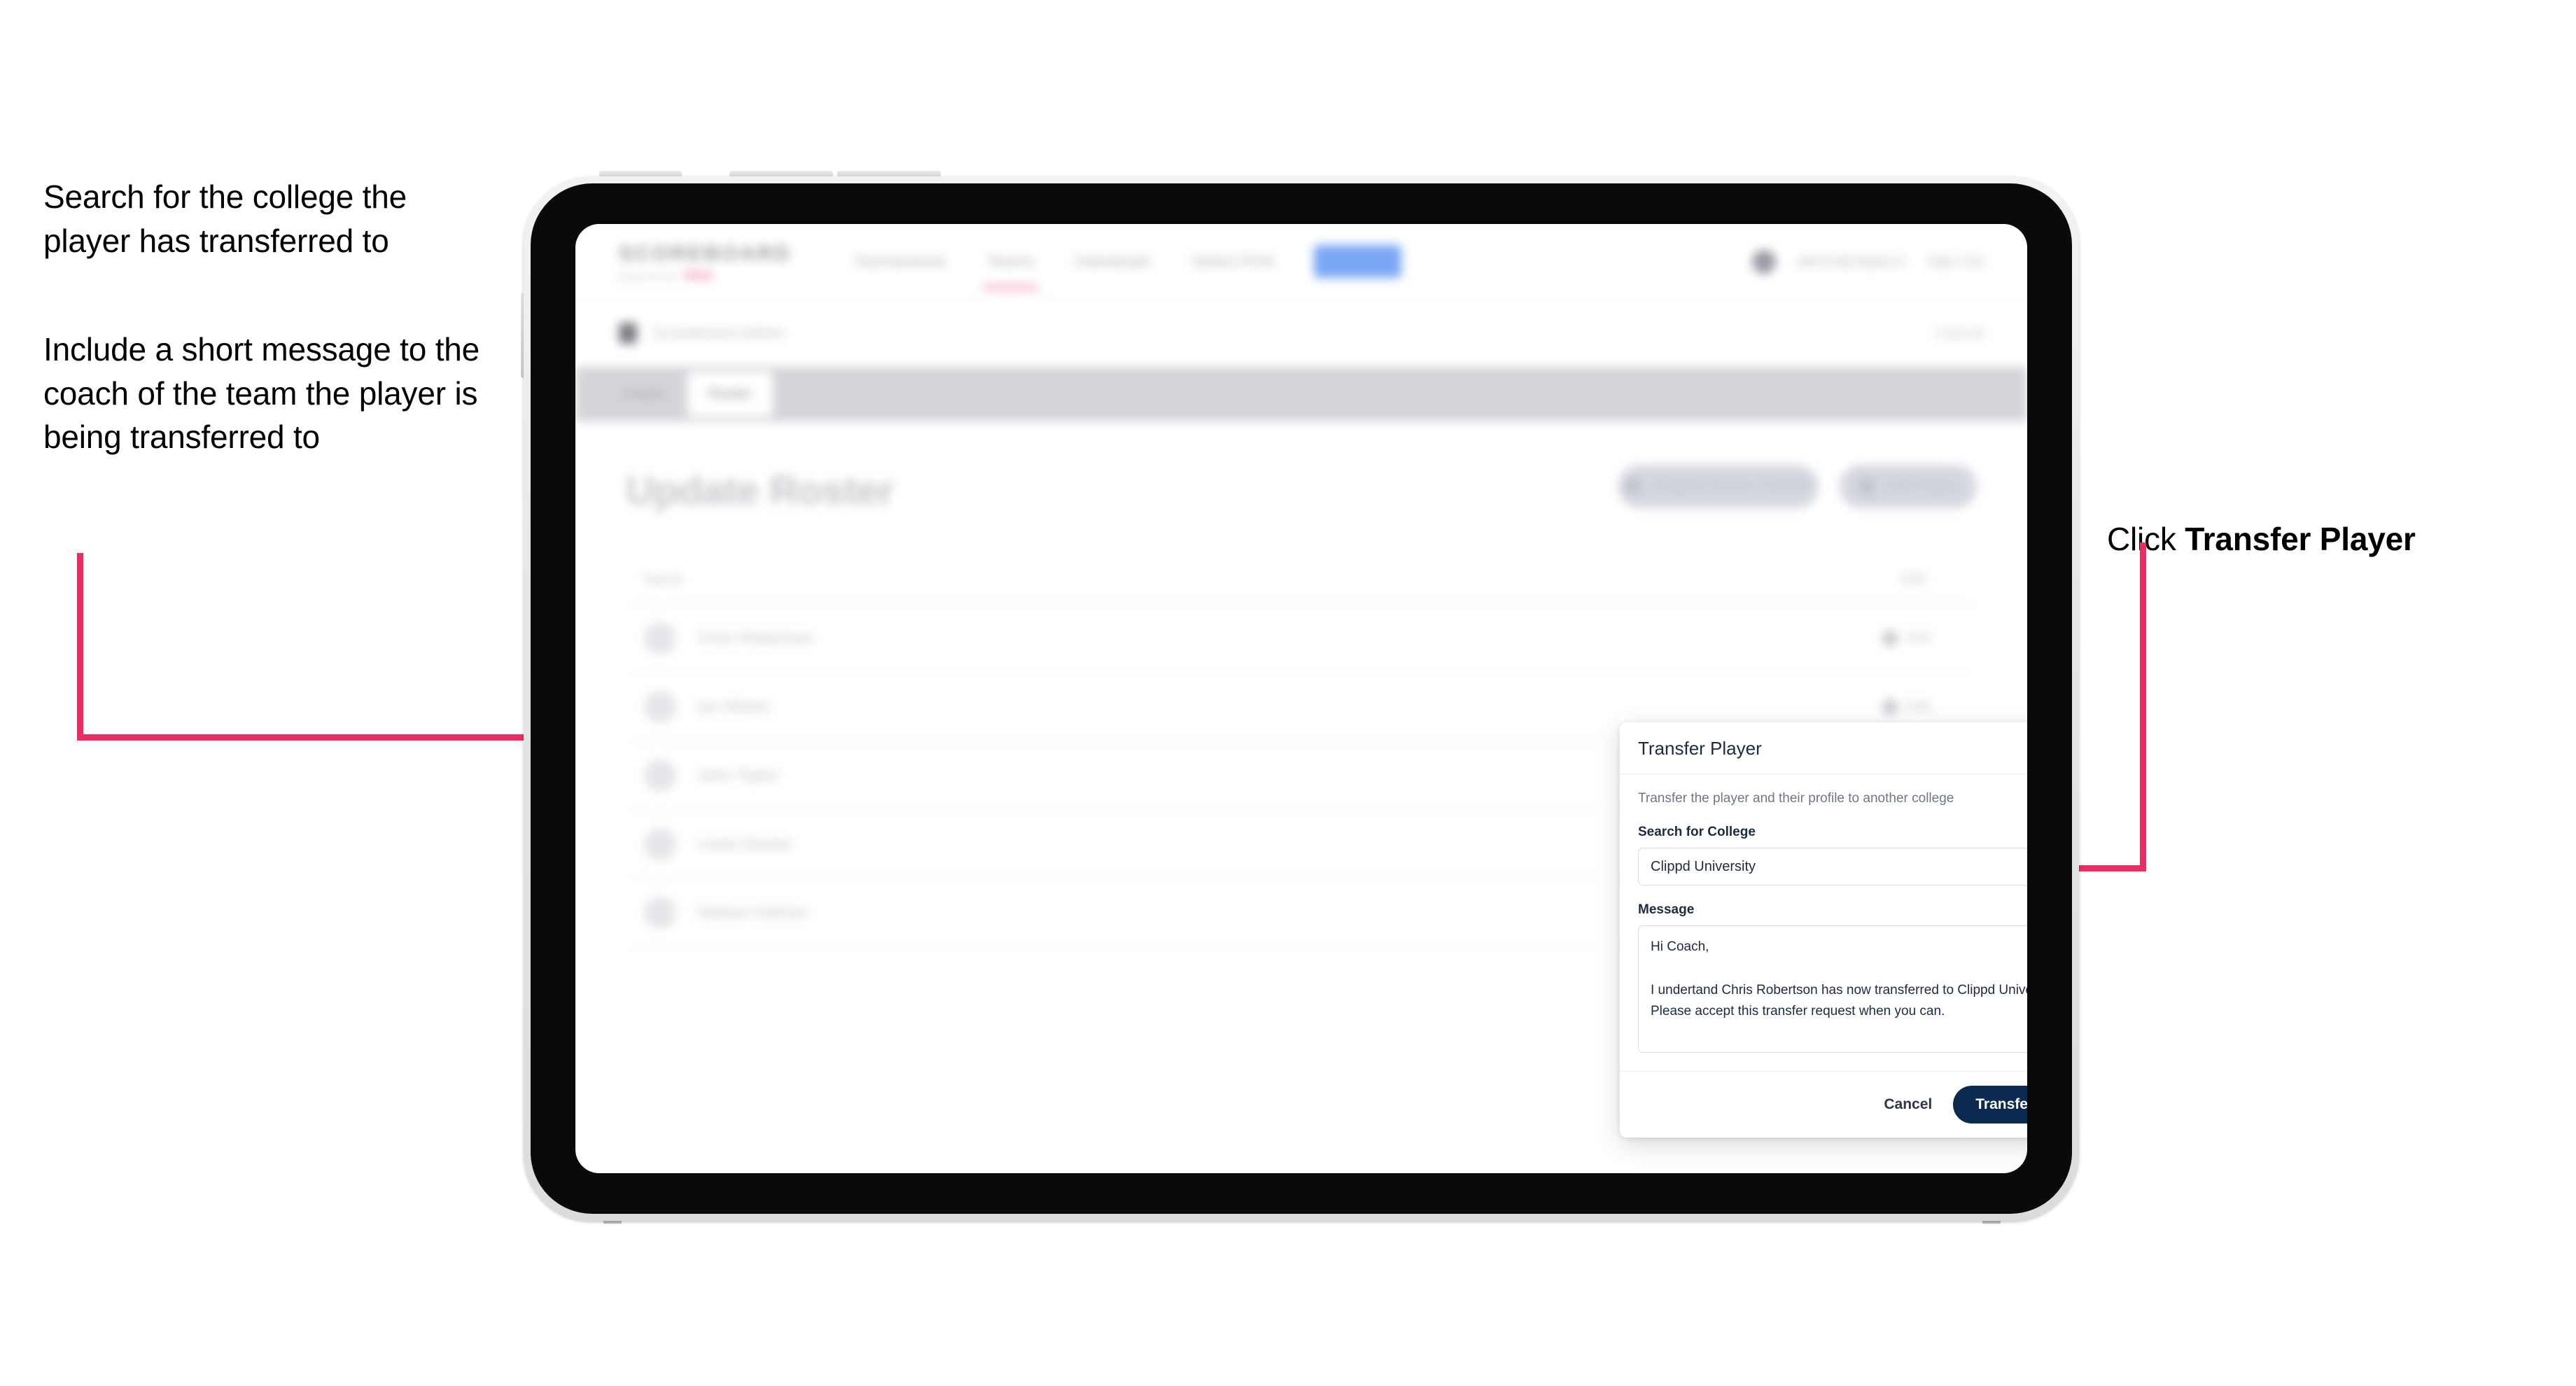  I want to click on app-header-user-area: admin@clippd.io Sign Out, so click(1867, 261).